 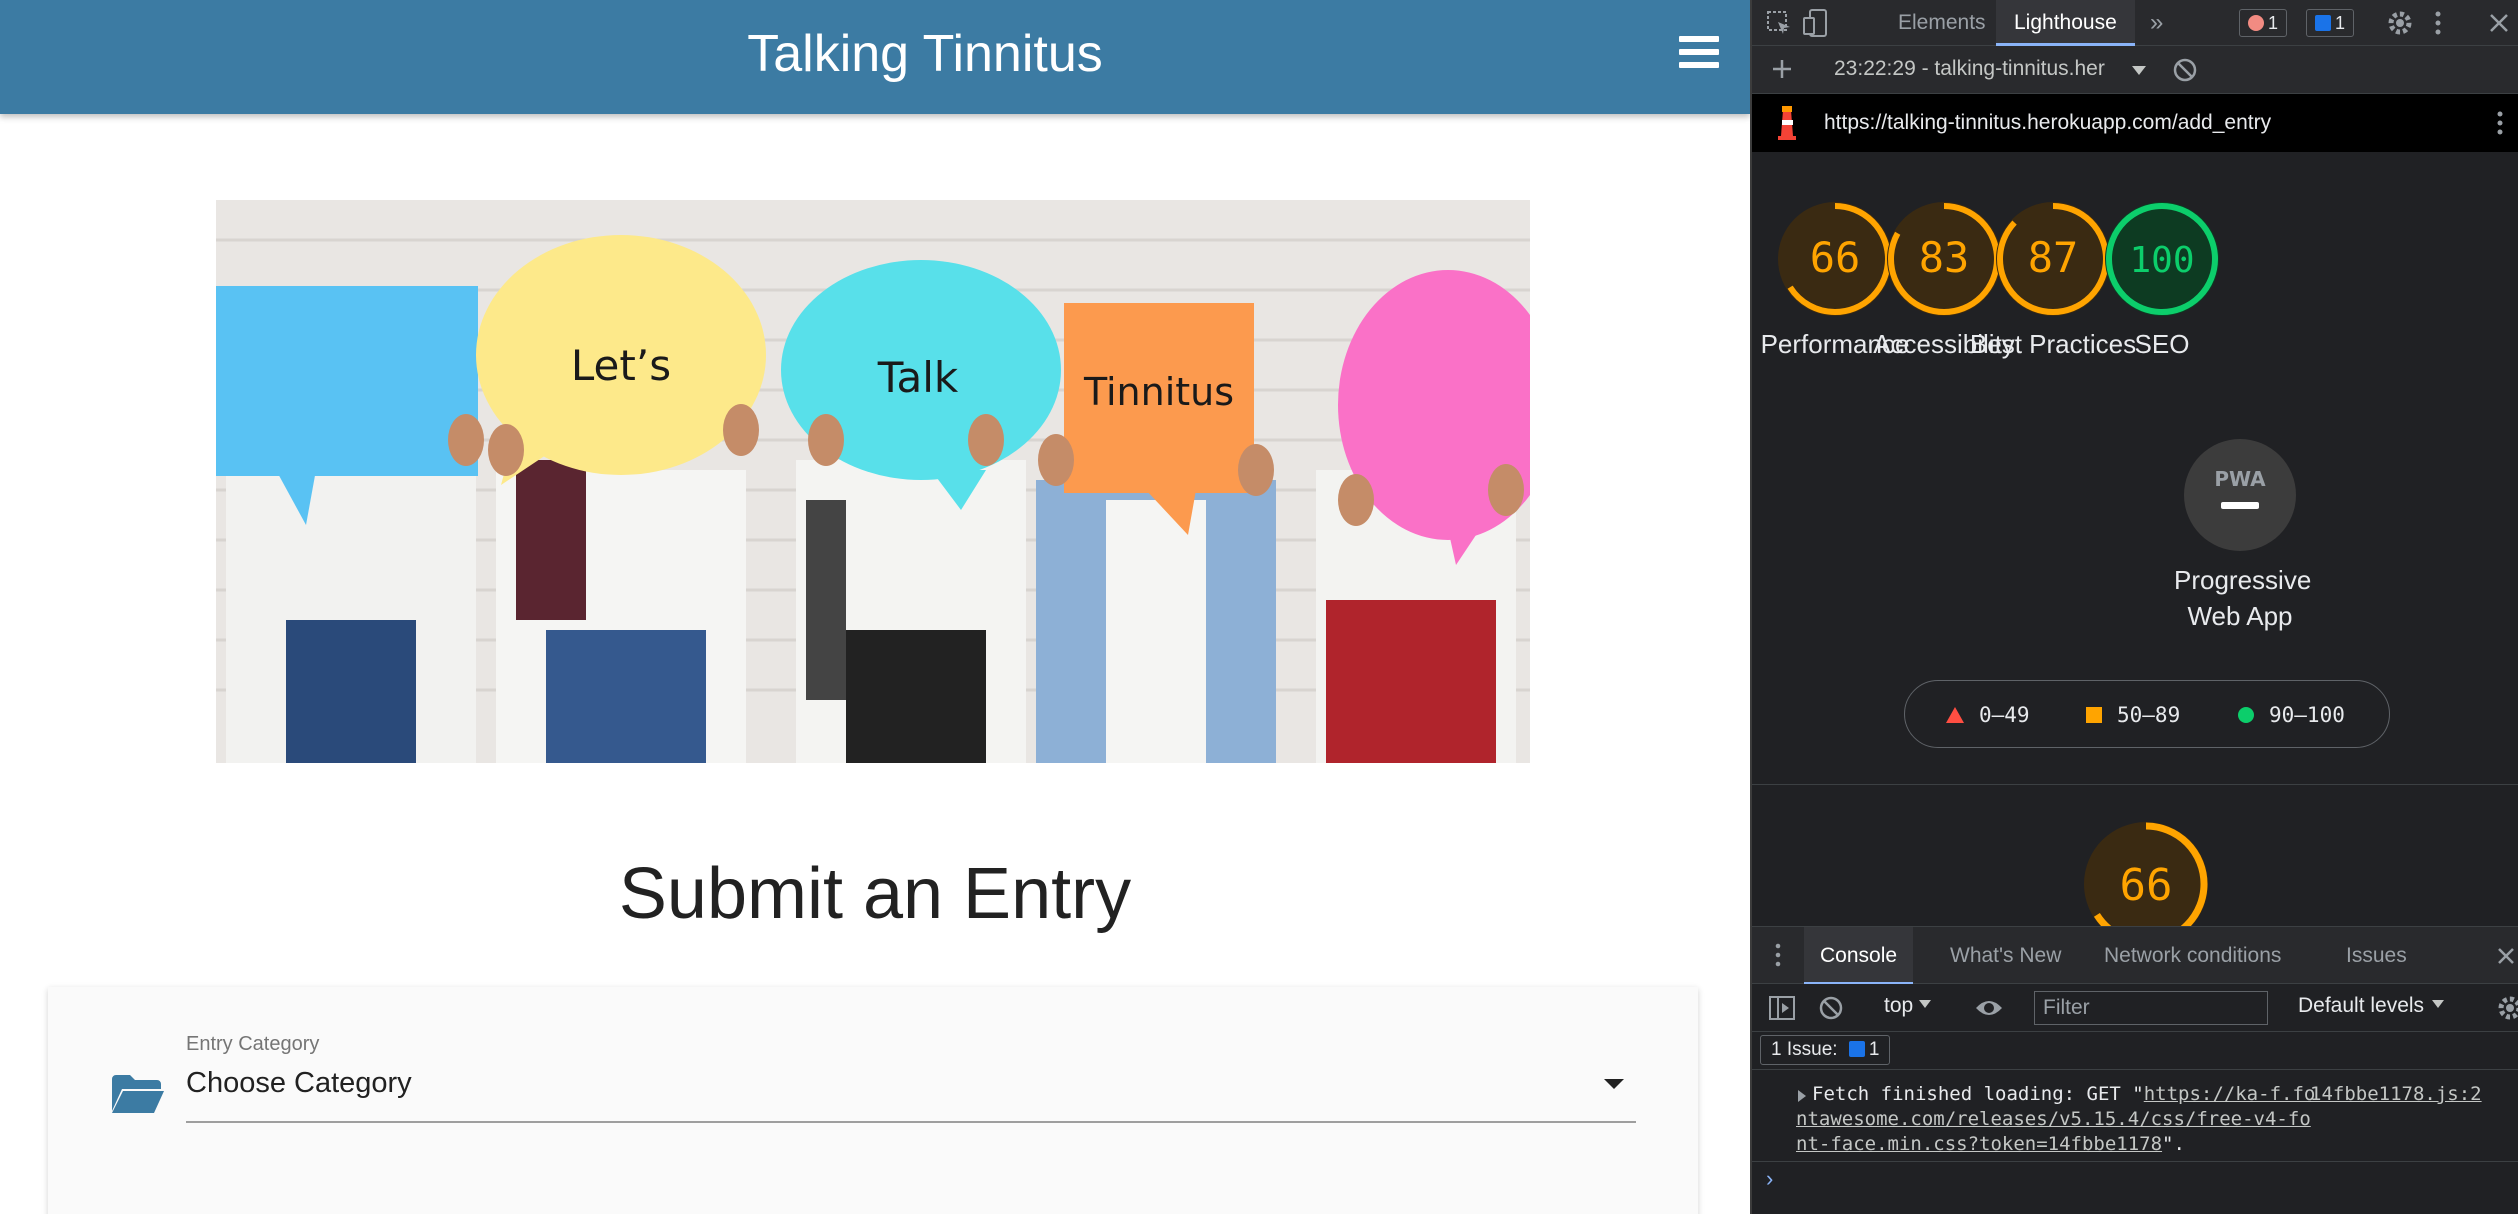 What do you see at coordinates (875, 54) in the screenshot?
I see `site-title: Talking Tinnitus` at bounding box center [875, 54].